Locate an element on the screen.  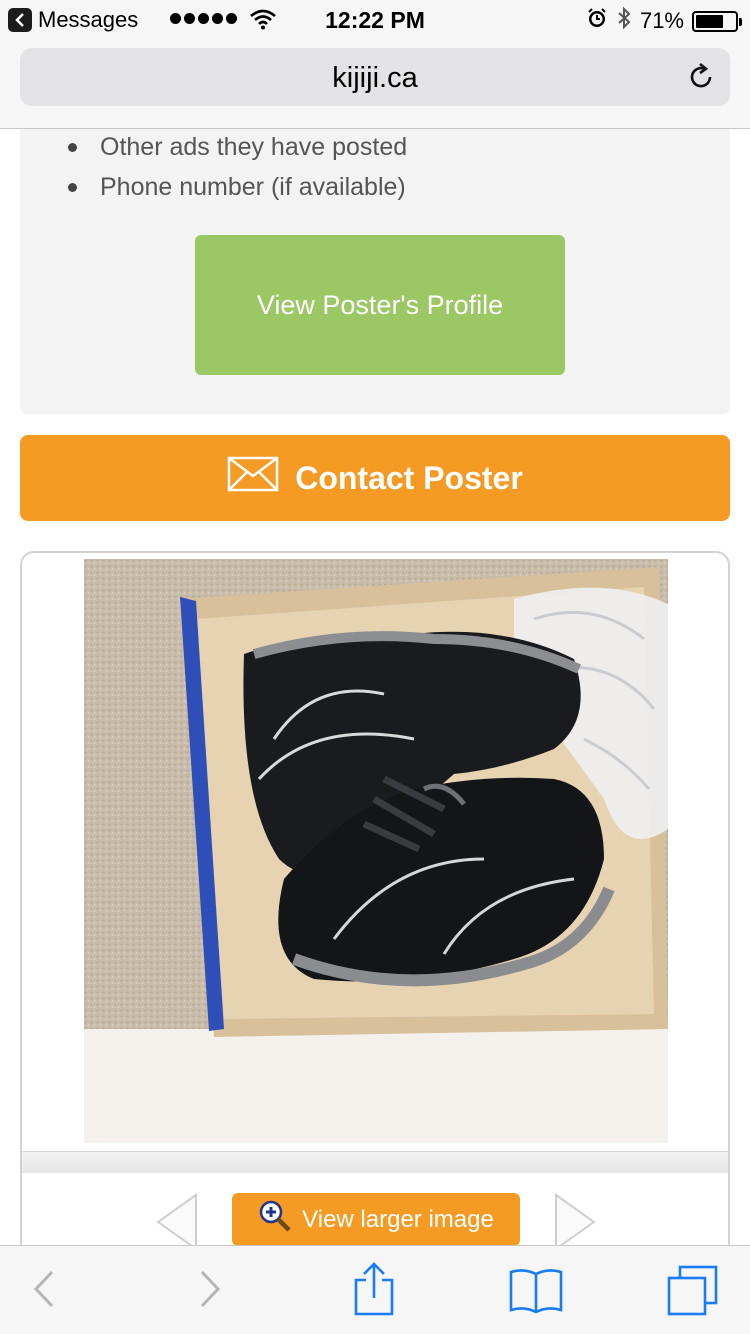
address-bar: kijiji.ca is located at coordinates (375, 77).